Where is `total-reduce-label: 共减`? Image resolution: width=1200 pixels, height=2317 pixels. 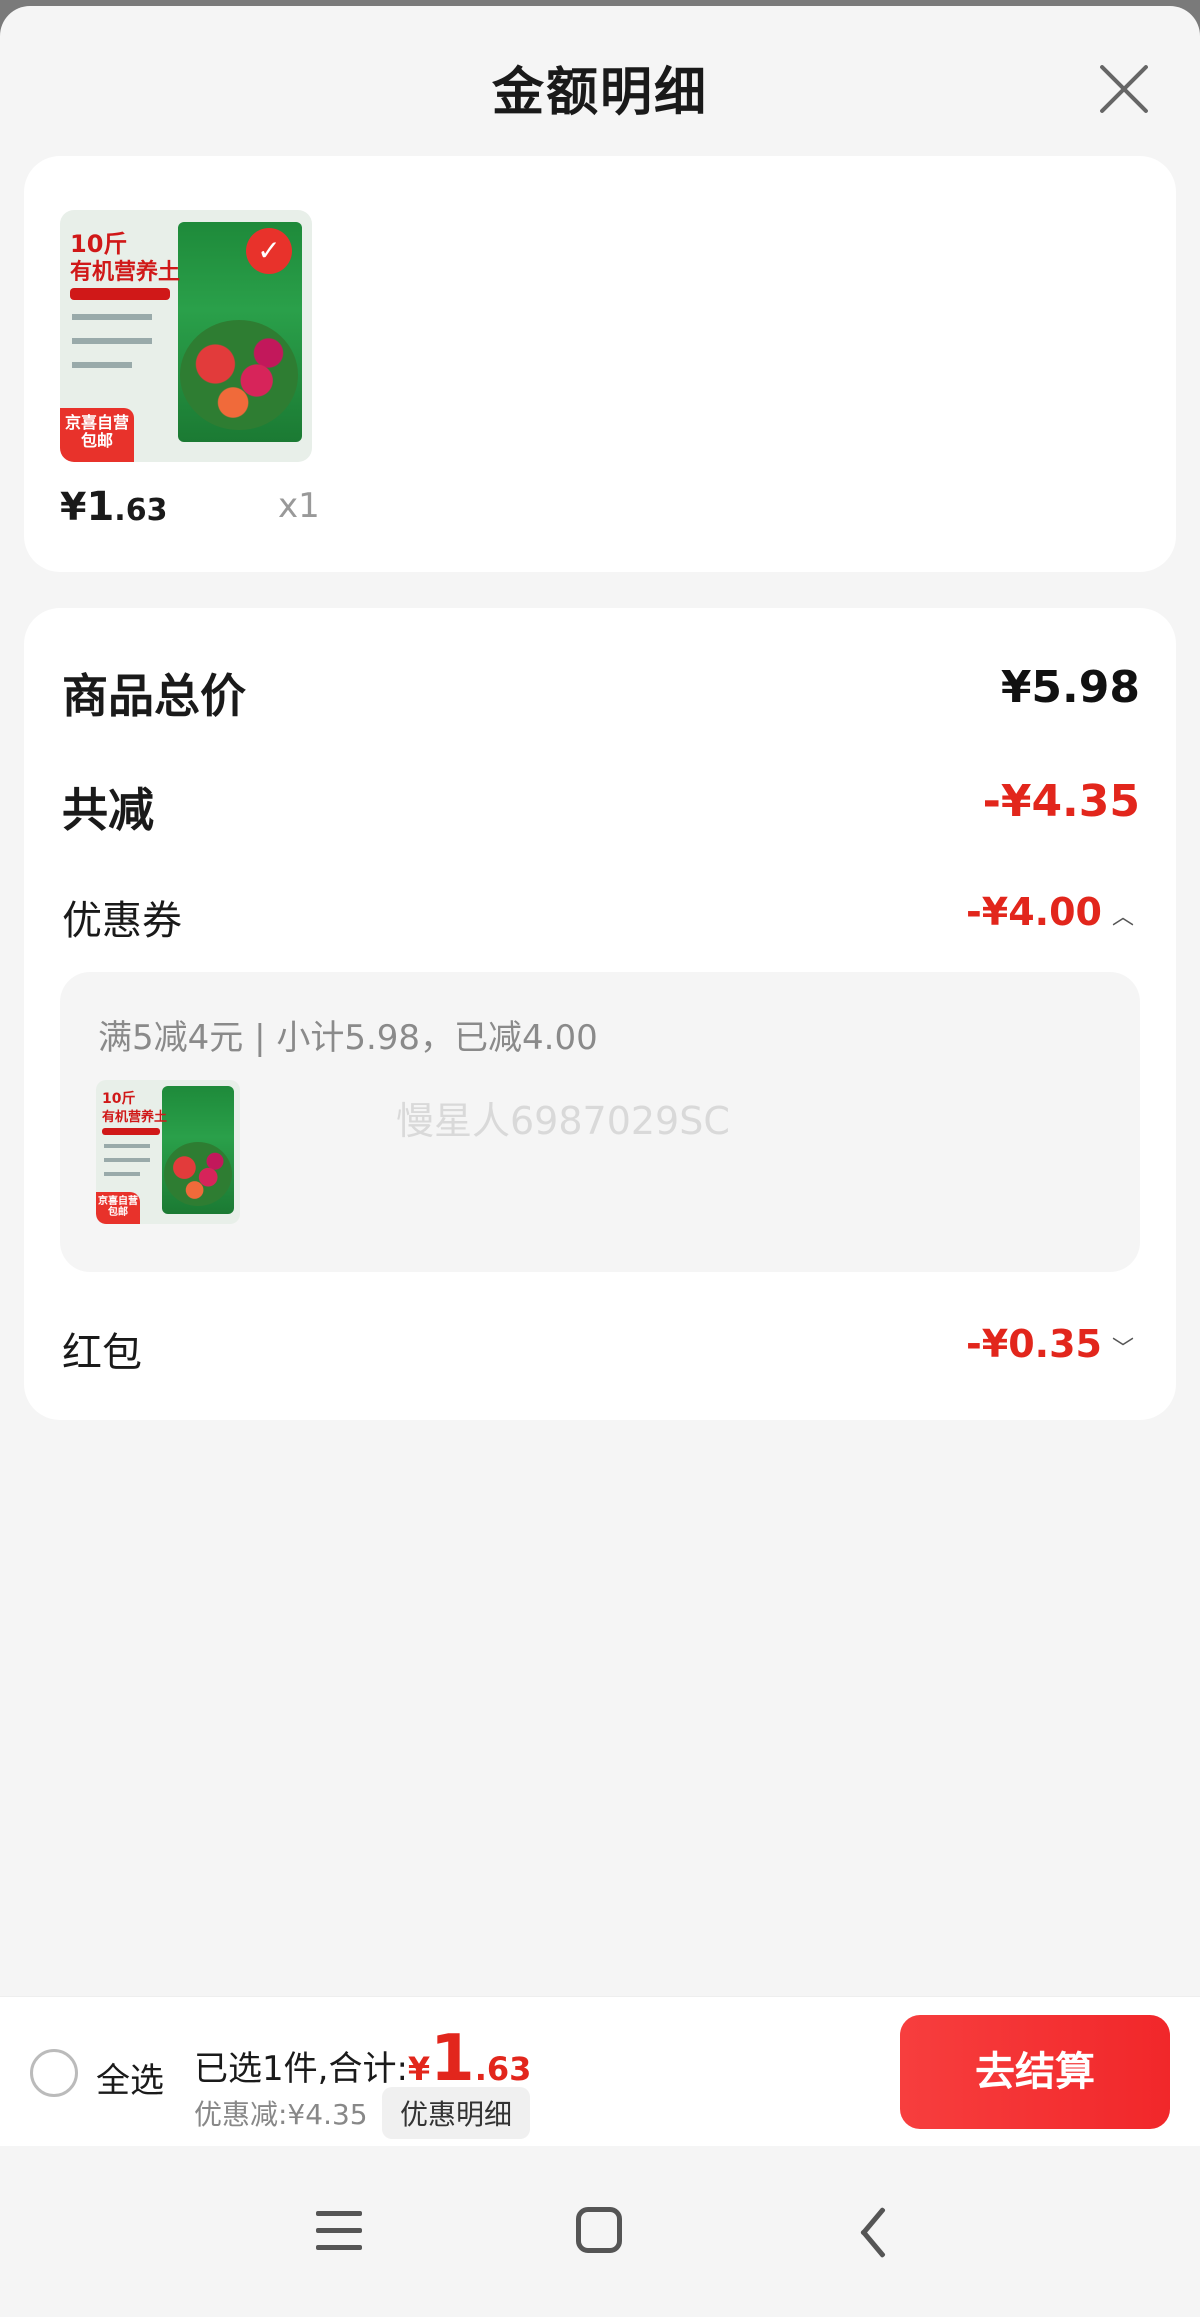
total-reduce-label: 共减 is located at coordinates (108, 810).